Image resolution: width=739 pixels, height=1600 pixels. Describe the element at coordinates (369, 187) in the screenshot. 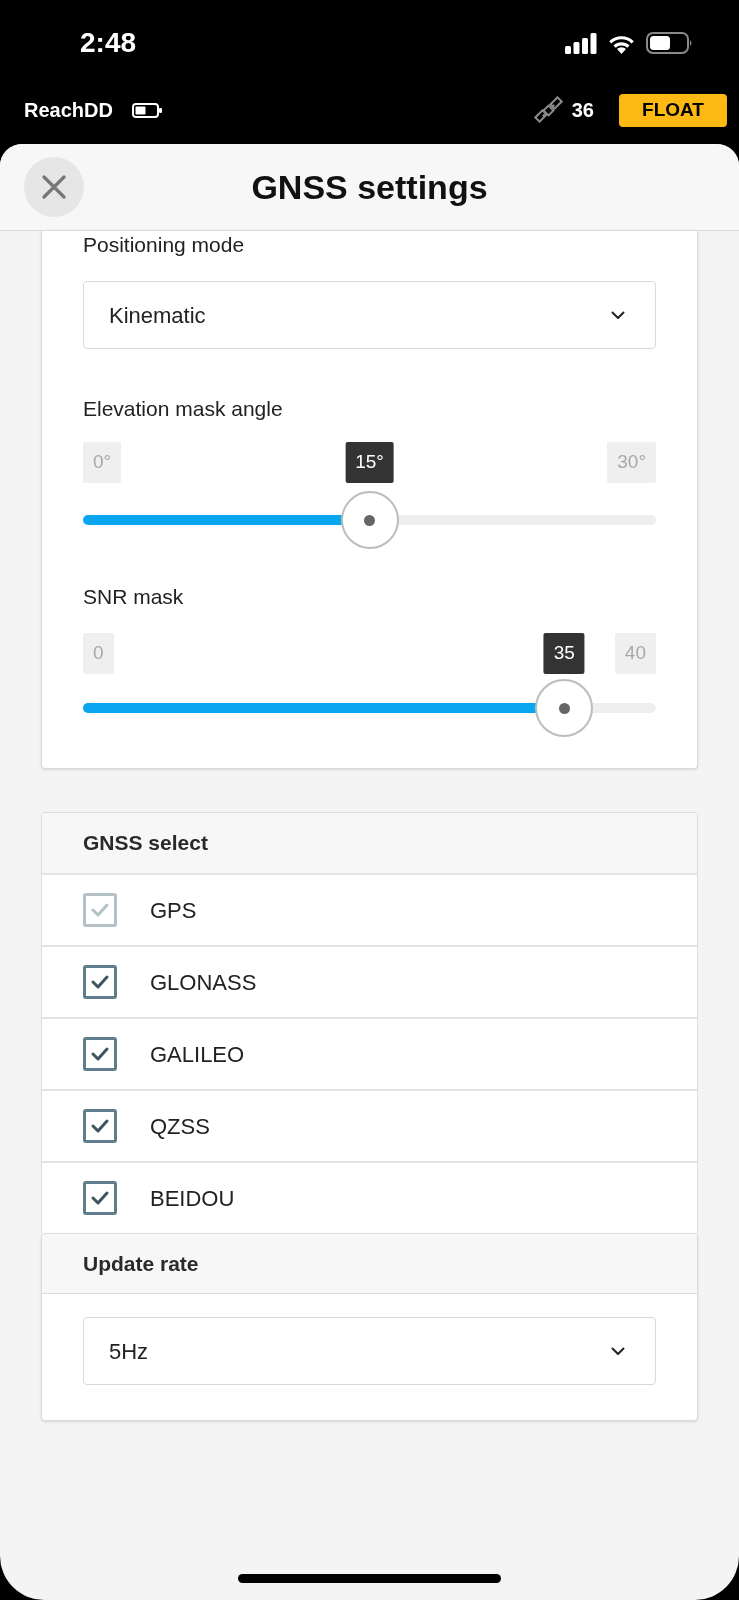

I see `page-title: GNSS settings` at that location.